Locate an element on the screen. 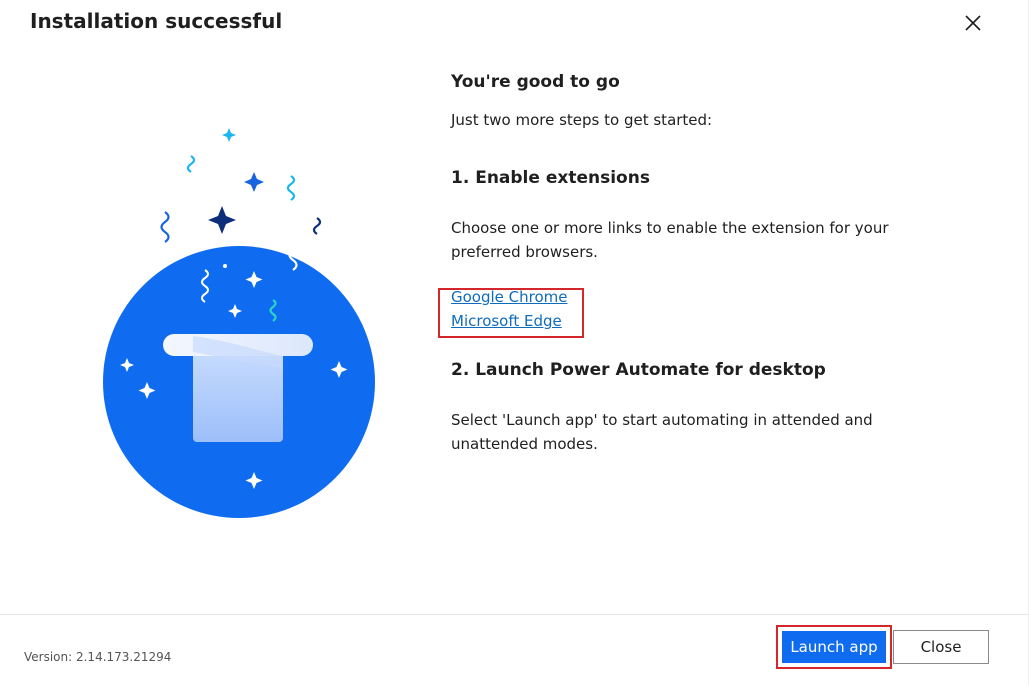 Image resolution: width=1029 pixels, height=685 pixels. launch-app-button: Launch app is located at coordinates (834, 647).